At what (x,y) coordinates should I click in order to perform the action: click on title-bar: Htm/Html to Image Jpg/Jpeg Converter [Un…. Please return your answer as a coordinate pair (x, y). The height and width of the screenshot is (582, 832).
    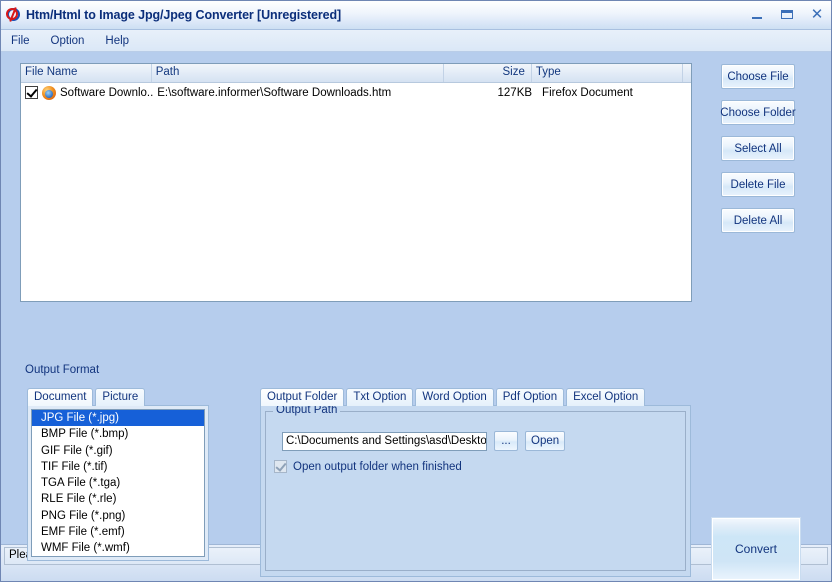
    Looking at the image, I should click on (416, 15).